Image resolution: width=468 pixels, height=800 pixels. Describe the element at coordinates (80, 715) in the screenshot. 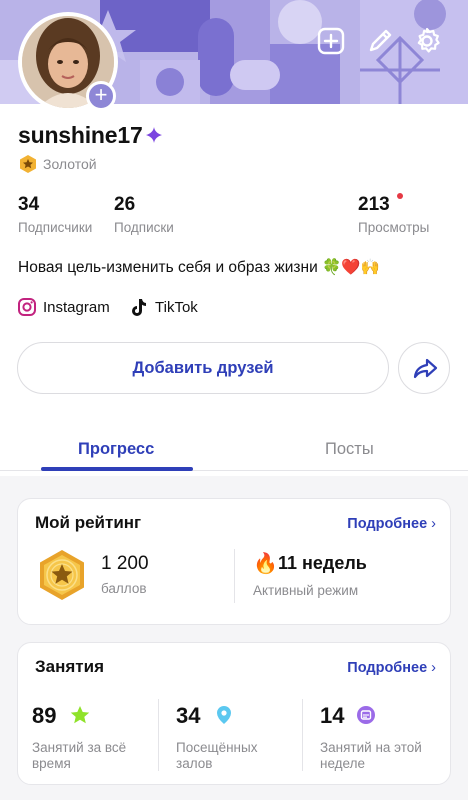

I see `star-icon` at that location.